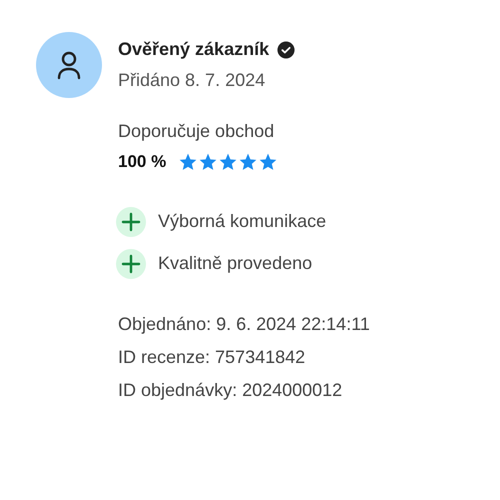  I want to click on added-date: Přidáno 8. 7. 2024, so click(192, 80).